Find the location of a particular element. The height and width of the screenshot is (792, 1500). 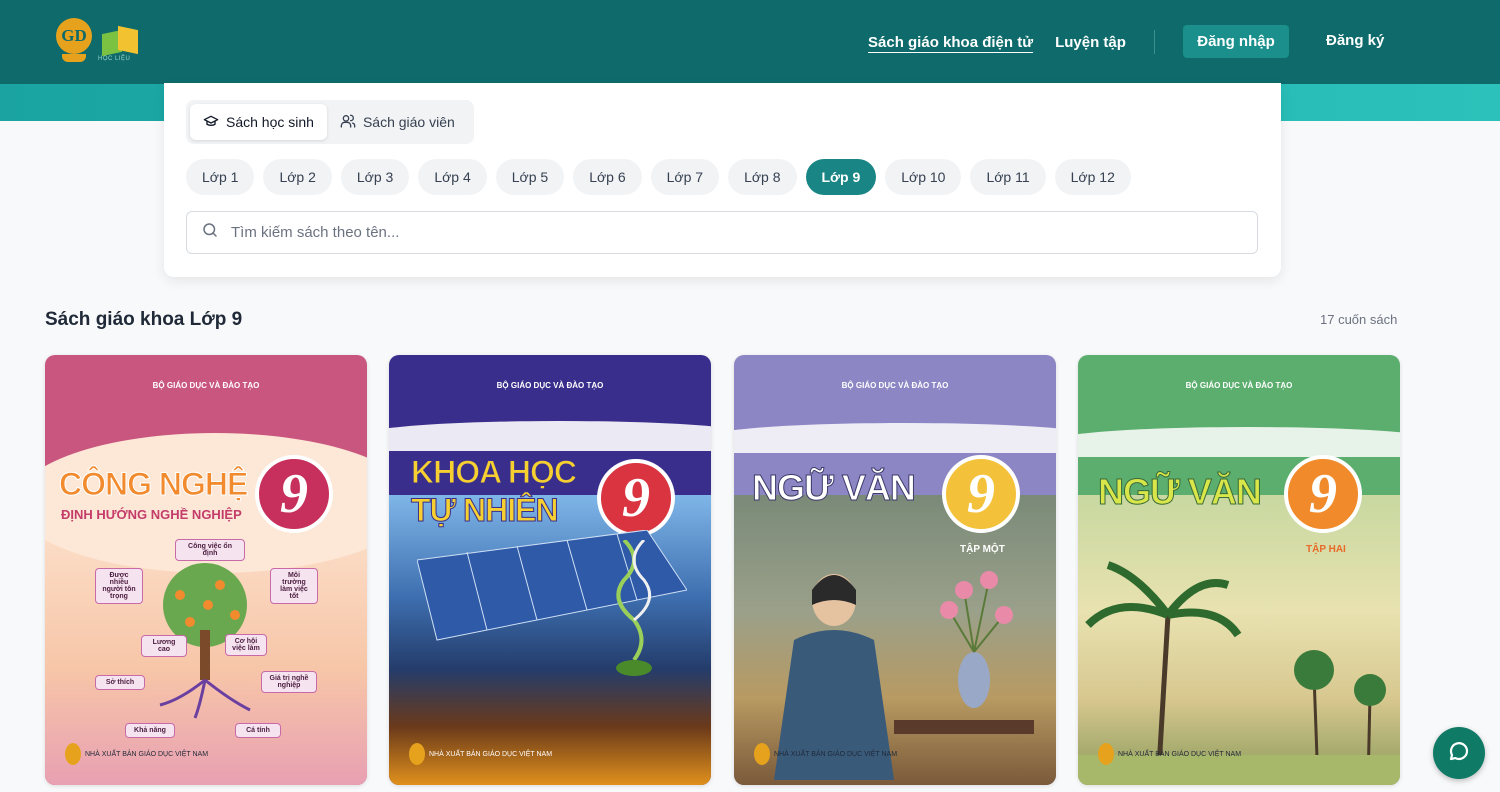

cover-label: Khả năng is located at coordinates (150, 730).